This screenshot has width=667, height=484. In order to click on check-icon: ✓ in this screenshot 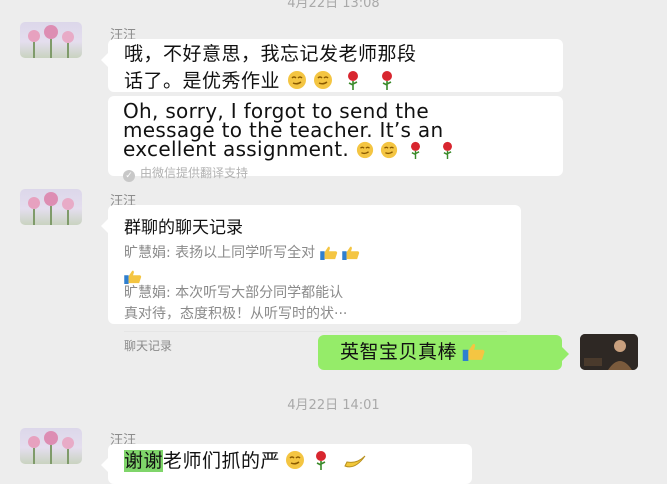, I will do `click(129, 176)`.